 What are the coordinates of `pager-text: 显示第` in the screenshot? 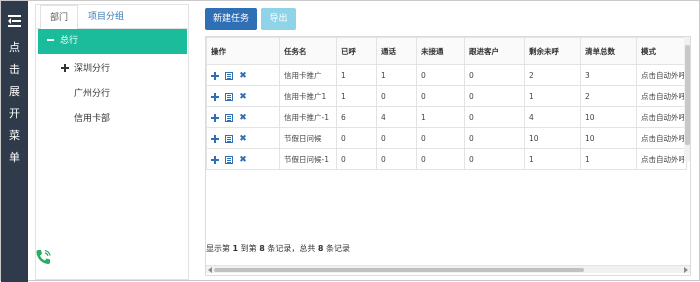 It's located at (218, 248).